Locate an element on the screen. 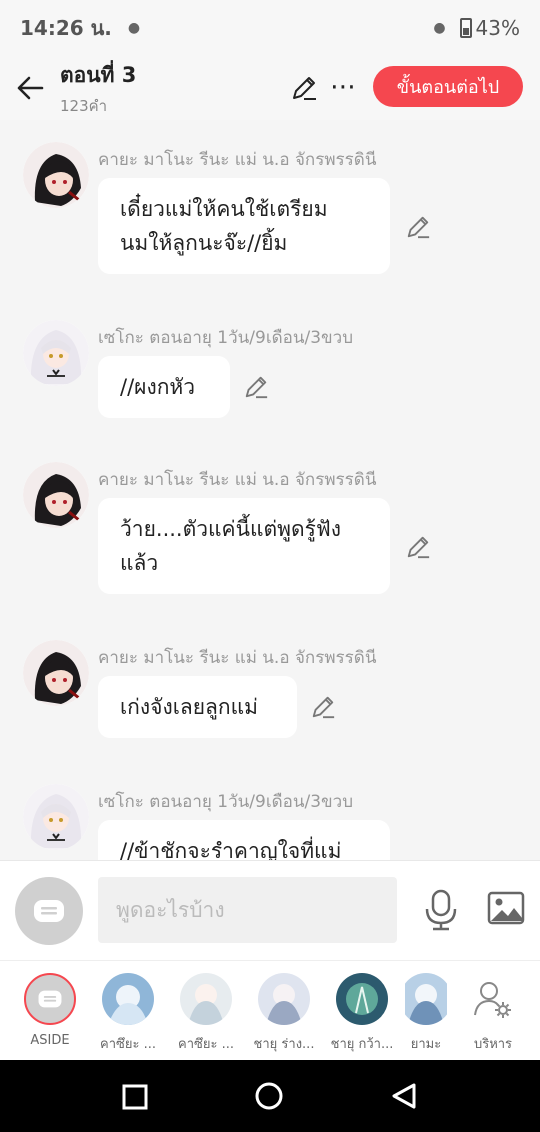 This screenshot has width=540, height=1132. aside-avatar is located at coordinates (50, 999).